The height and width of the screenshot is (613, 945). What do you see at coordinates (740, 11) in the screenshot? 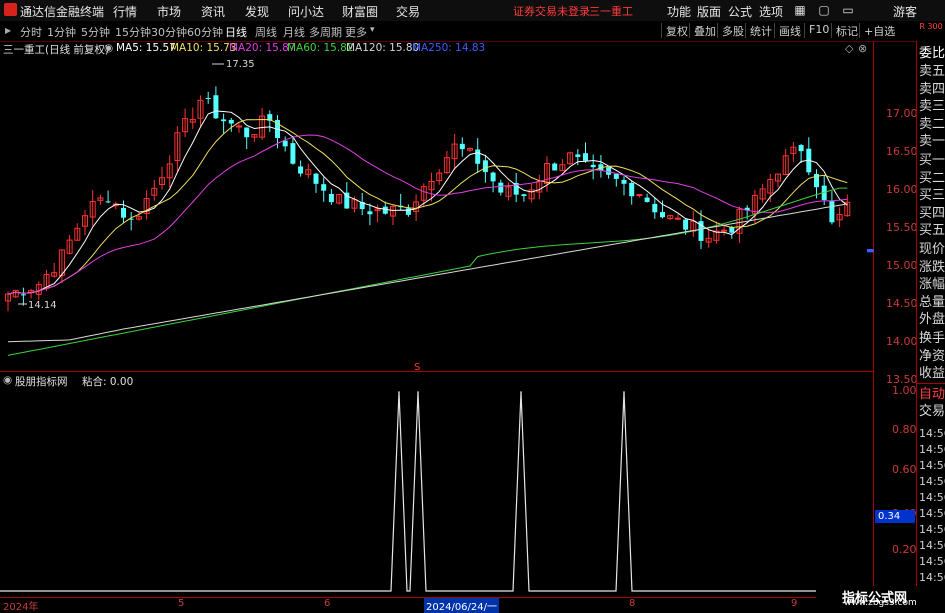
I see `menu-item: 公式` at bounding box center [740, 11].